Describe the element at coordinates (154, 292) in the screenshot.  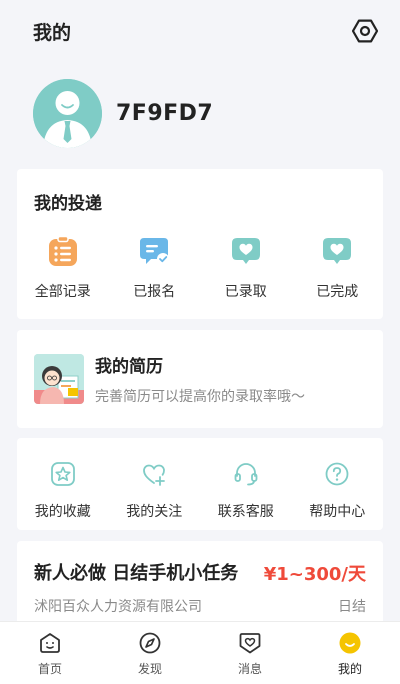
I see `delivery-label: 已报名` at that location.